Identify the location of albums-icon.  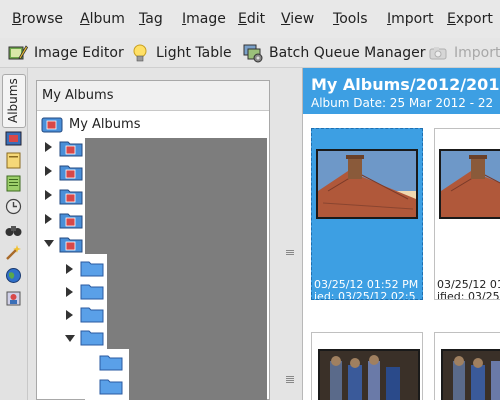
(13, 138).